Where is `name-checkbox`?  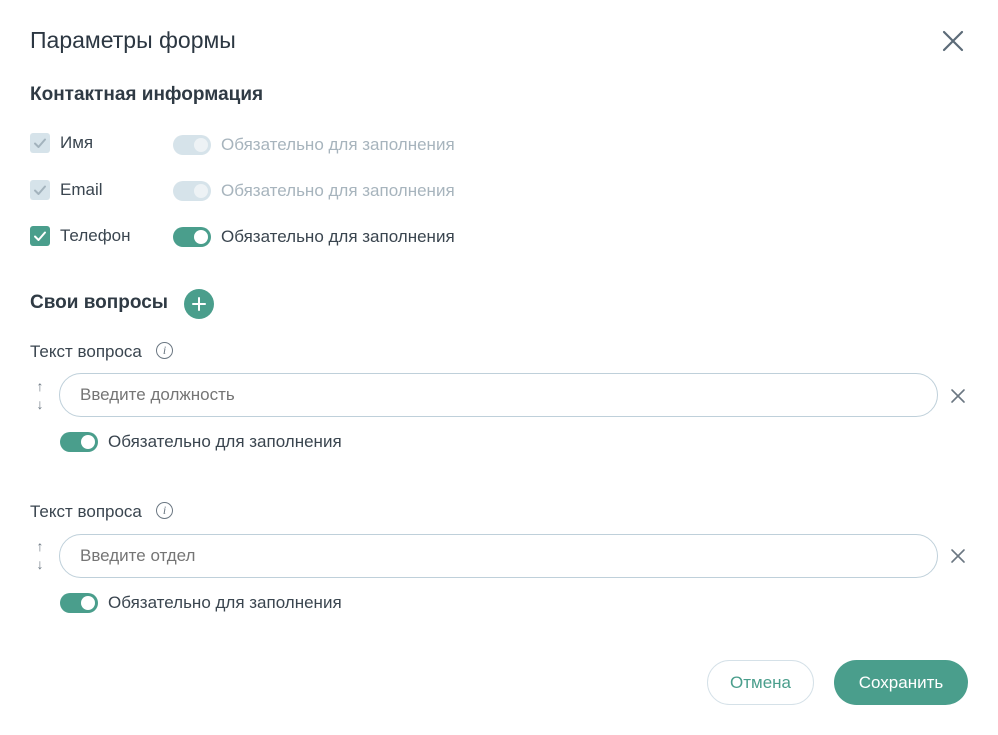
name-checkbox is located at coordinates (40, 143).